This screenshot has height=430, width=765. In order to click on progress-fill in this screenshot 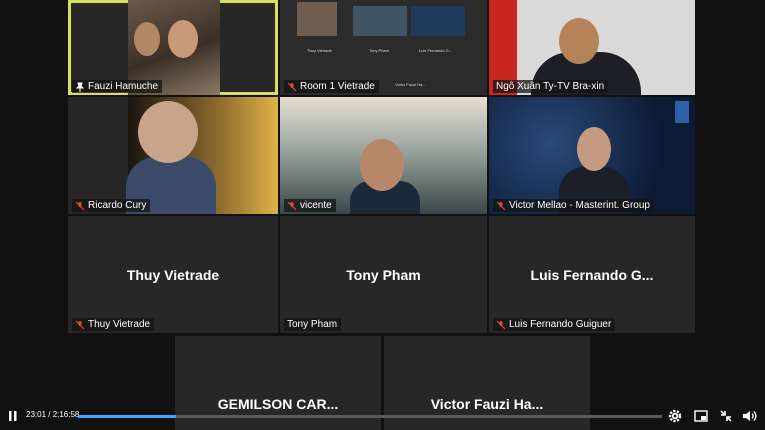, I will do `click(127, 416)`.